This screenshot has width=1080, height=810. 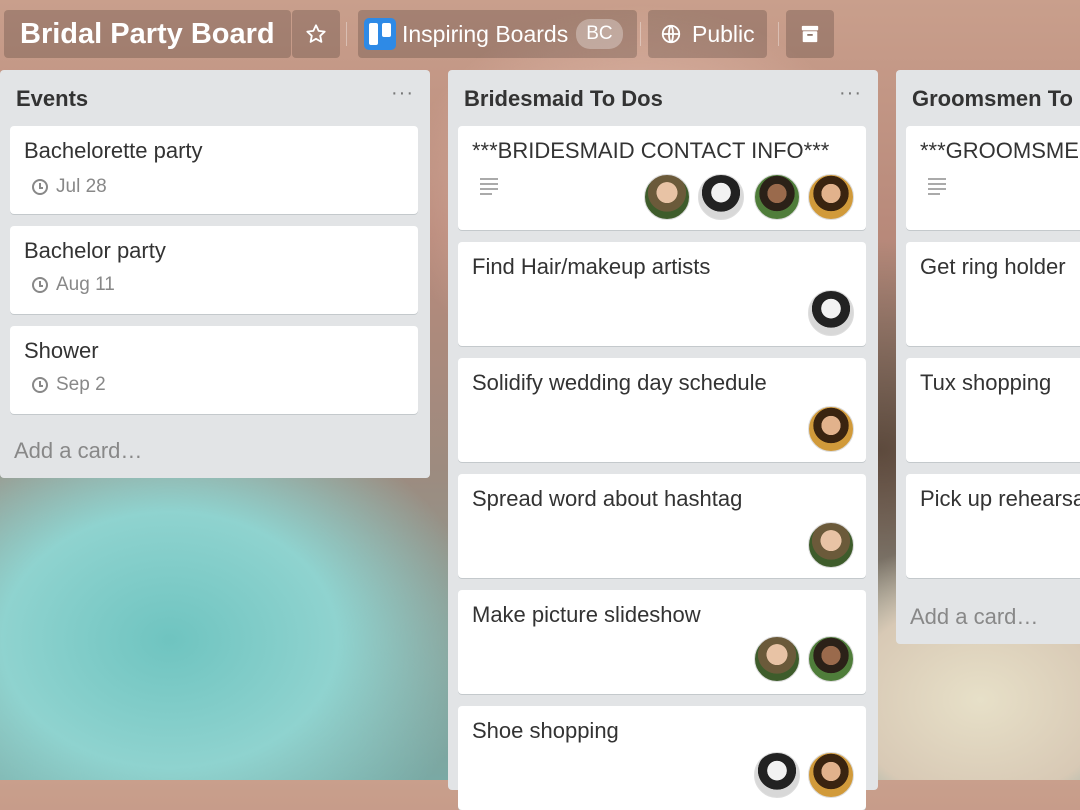 I want to click on card: Bachelorette party Jul 28, so click(x=214, y=170).